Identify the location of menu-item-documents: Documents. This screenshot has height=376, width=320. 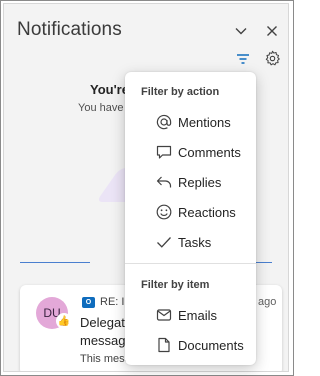
(190, 345).